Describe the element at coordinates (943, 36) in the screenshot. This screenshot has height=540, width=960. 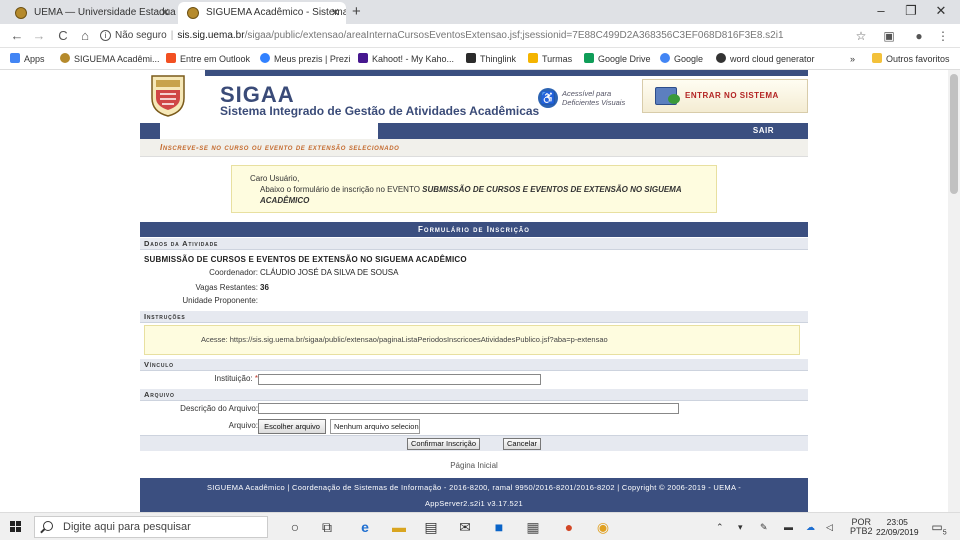
I see `menu-icon: ⋮` at that location.